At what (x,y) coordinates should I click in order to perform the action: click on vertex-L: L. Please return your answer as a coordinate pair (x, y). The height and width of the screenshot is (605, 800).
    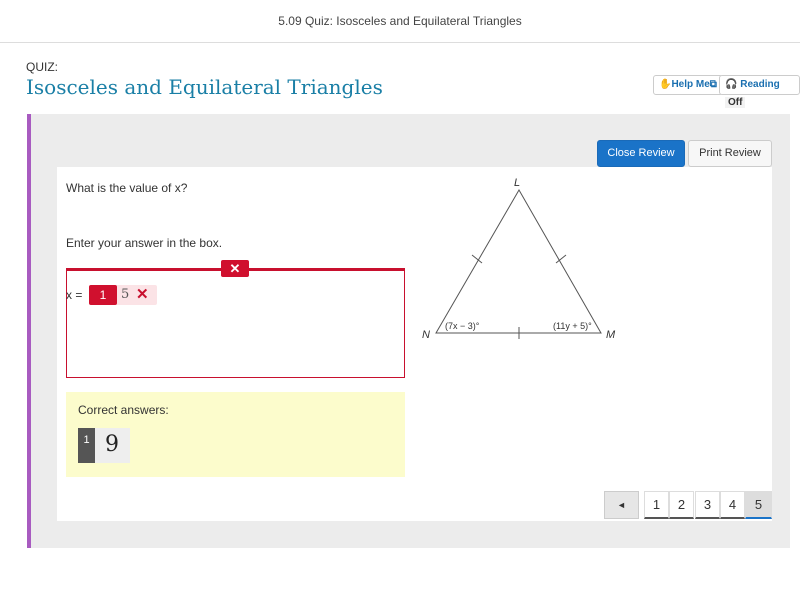
    Looking at the image, I should click on (517, 183).